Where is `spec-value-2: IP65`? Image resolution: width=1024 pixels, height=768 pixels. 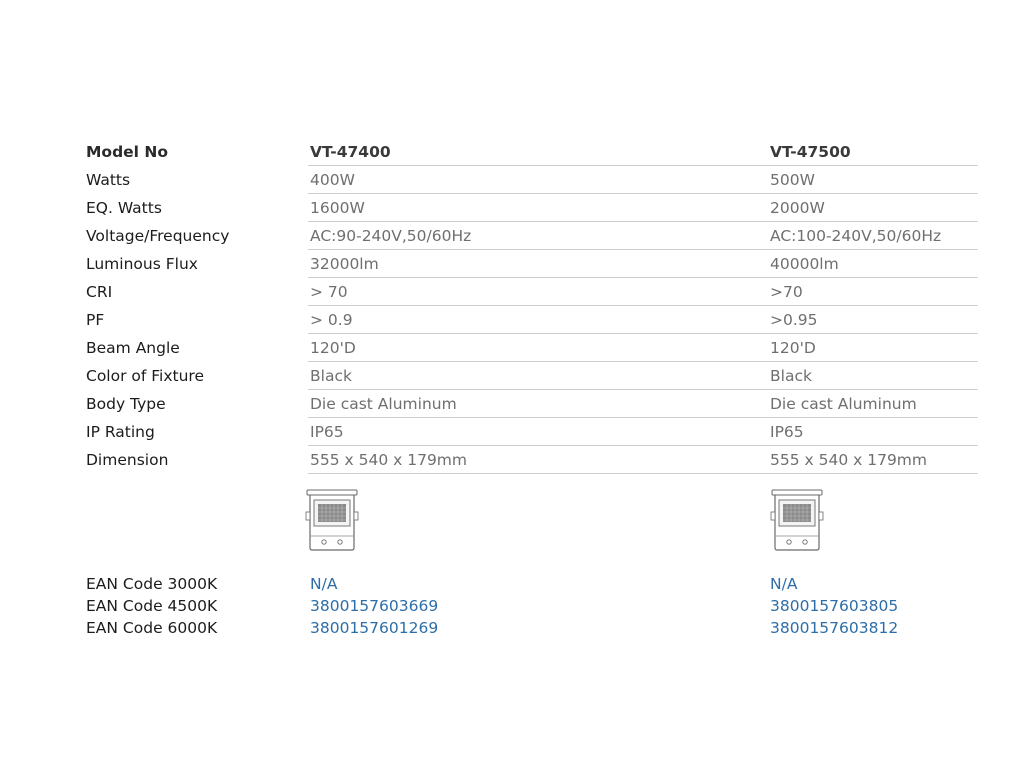 spec-value-2: IP65 is located at coordinates (787, 432).